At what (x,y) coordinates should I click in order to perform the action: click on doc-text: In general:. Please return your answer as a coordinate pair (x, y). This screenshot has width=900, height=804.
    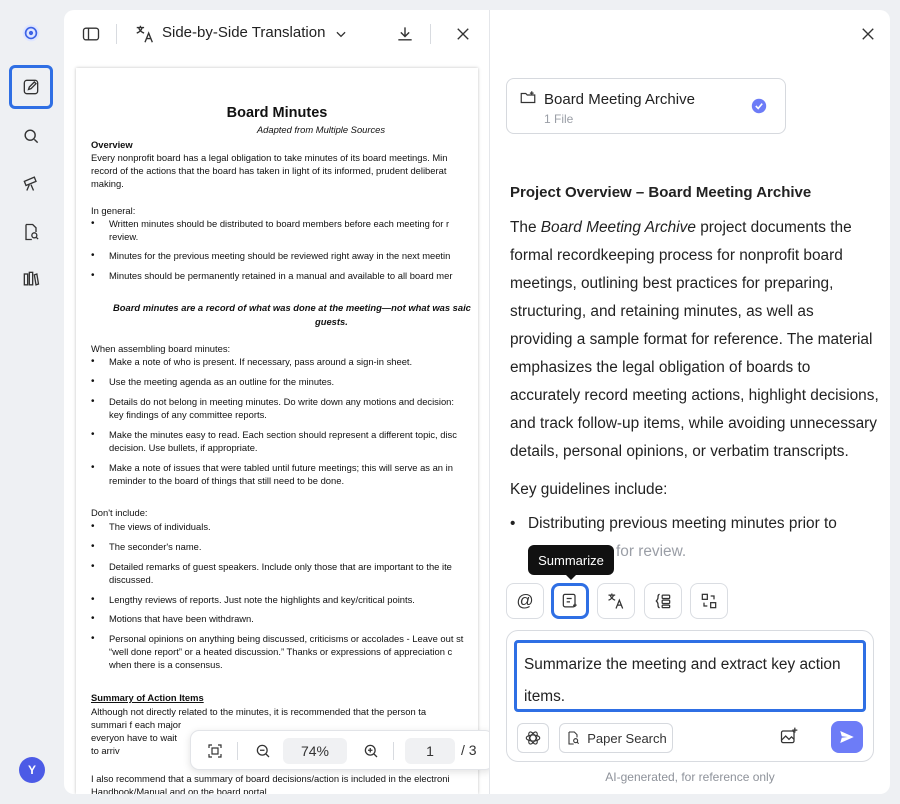
    Looking at the image, I should click on (113, 210).